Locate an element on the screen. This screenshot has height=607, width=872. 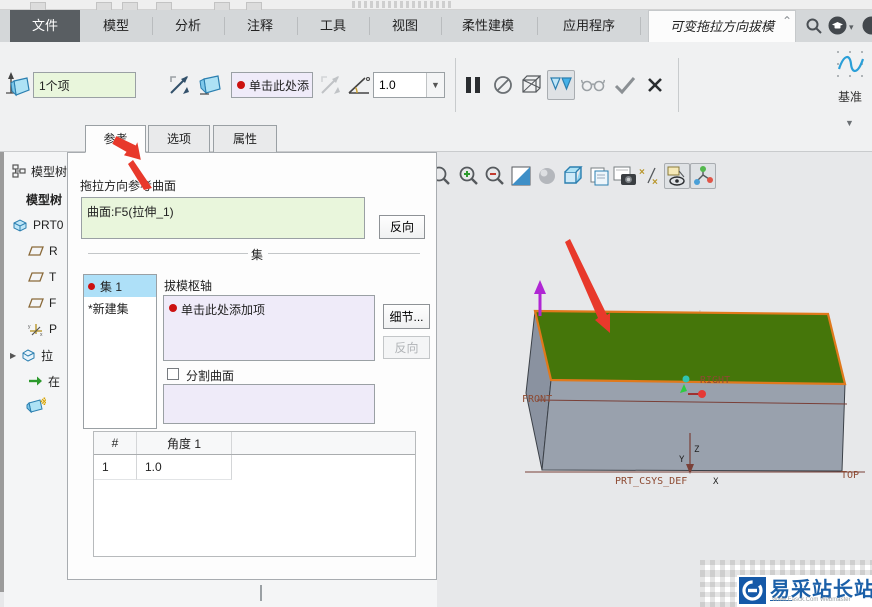
cell-angle: 1.0 is located at coordinates (184, 467).